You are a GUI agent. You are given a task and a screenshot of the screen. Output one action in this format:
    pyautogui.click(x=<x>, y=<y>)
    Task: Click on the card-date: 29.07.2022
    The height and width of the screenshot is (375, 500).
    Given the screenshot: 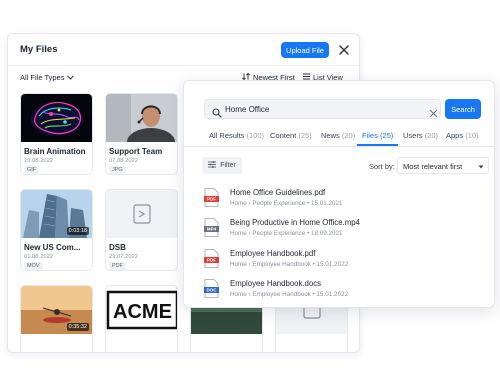 What is the action you would take?
    pyautogui.click(x=124, y=257)
    